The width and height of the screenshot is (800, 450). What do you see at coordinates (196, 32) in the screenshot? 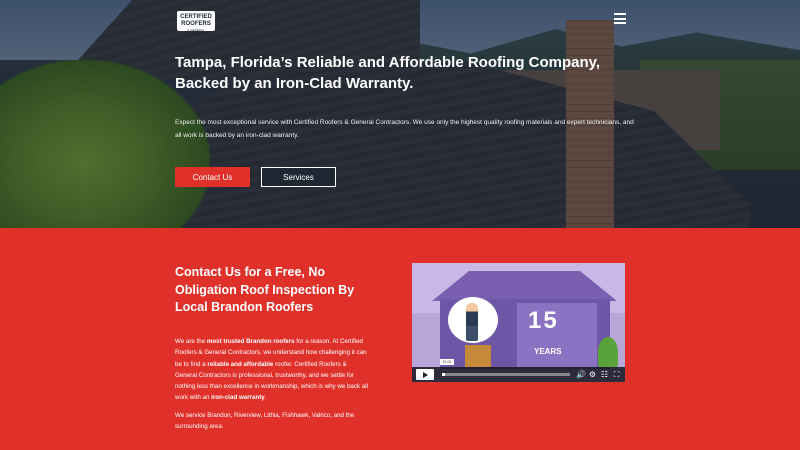
I see `logo-line-3: & GENERAL CONTRACTORS, INC.` at bounding box center [196, 32].